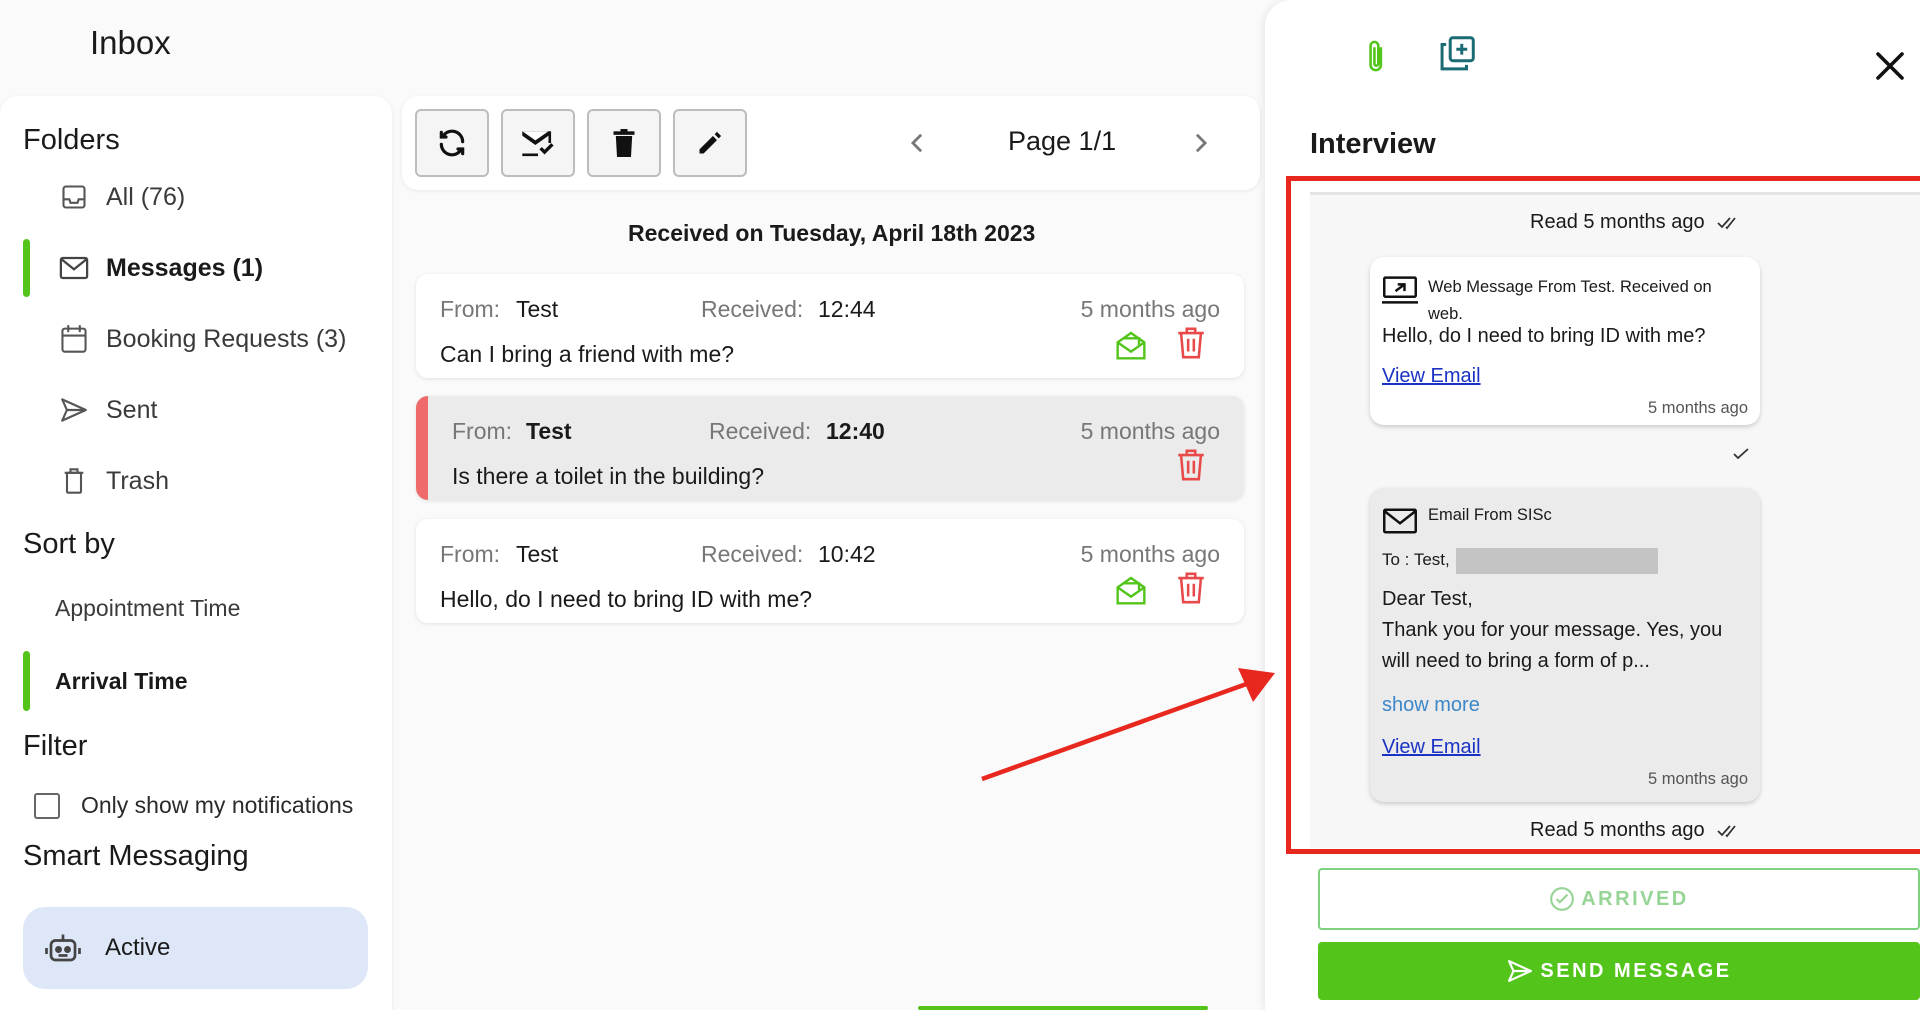  Describe the element at coordinates (138, 947) in the screenshot. I see `smart-status: Active` at that location.